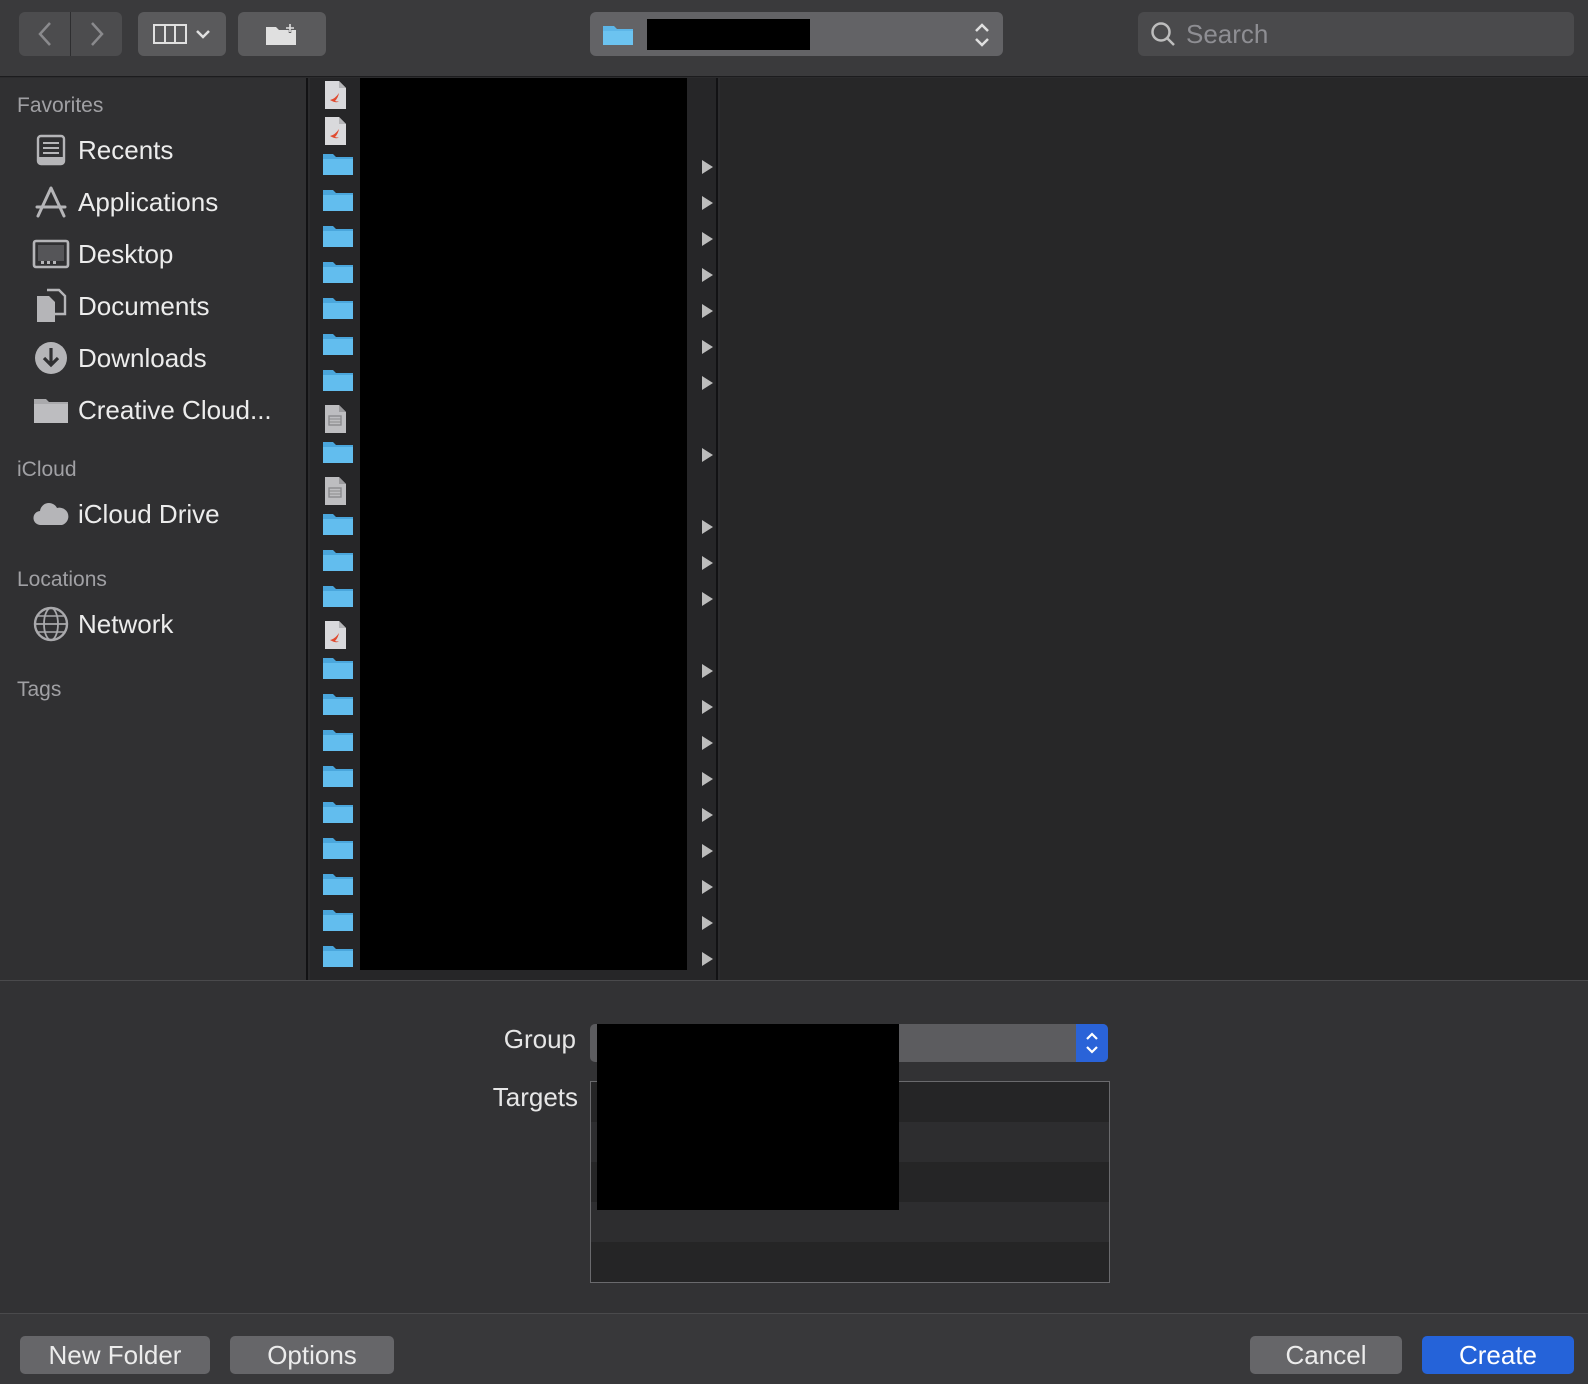 The image size is (1588, 1384). What do you see at coordinates (51, 514) in the screenshot?
I see `cloud-icon` at bounding box center [51, 514].